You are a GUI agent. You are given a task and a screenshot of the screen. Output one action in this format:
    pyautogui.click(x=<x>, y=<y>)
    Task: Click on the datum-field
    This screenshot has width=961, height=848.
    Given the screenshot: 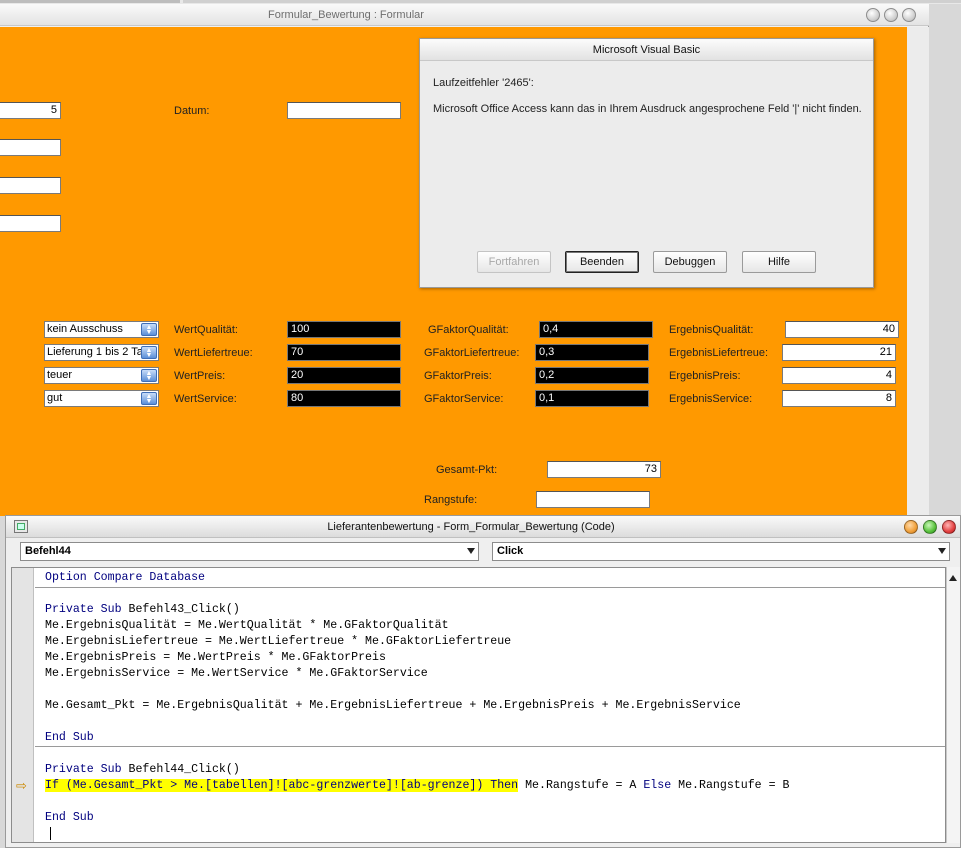 What is the action you would take?
    pyautogui.click(x=344, y=110)
    